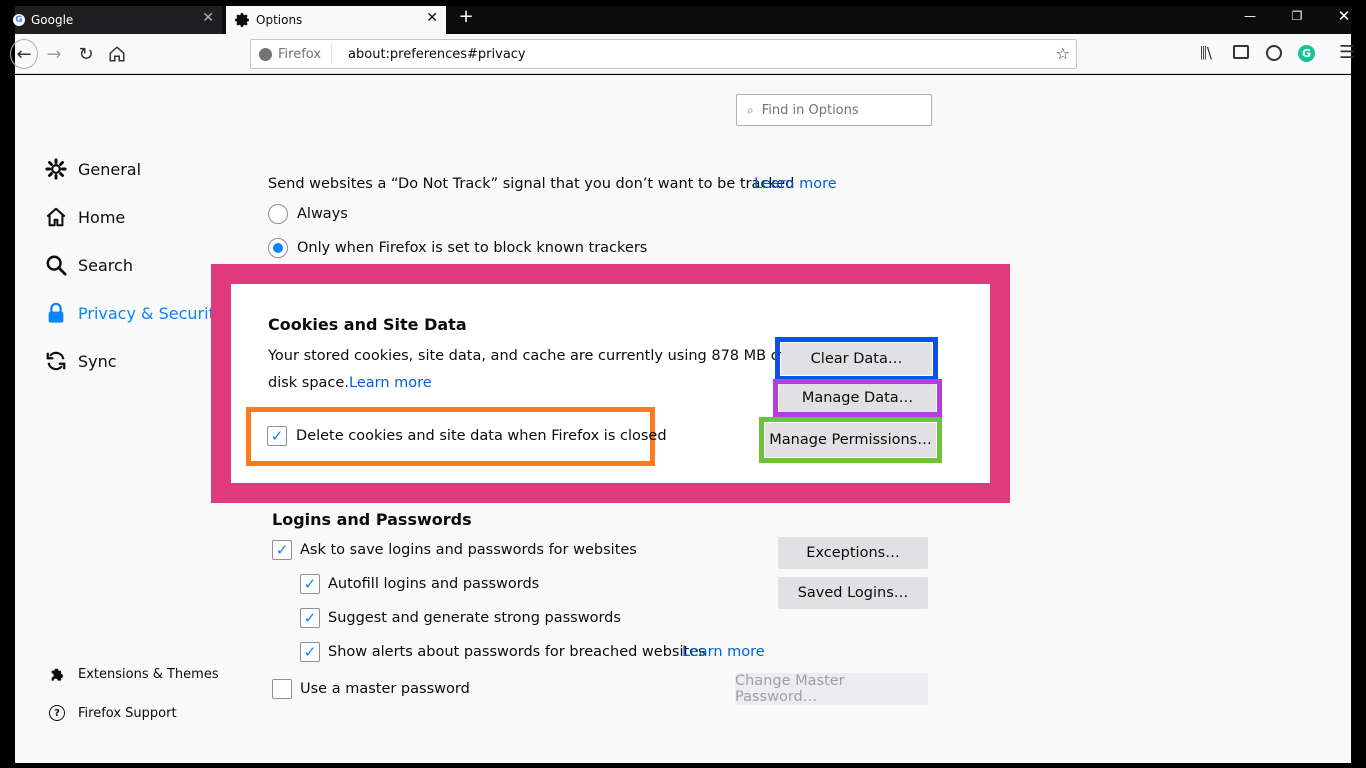 The image size is (1366, 768). Describe the element at coordinates (56, 361) in the screenshot. I see `sync-icon` at that location.